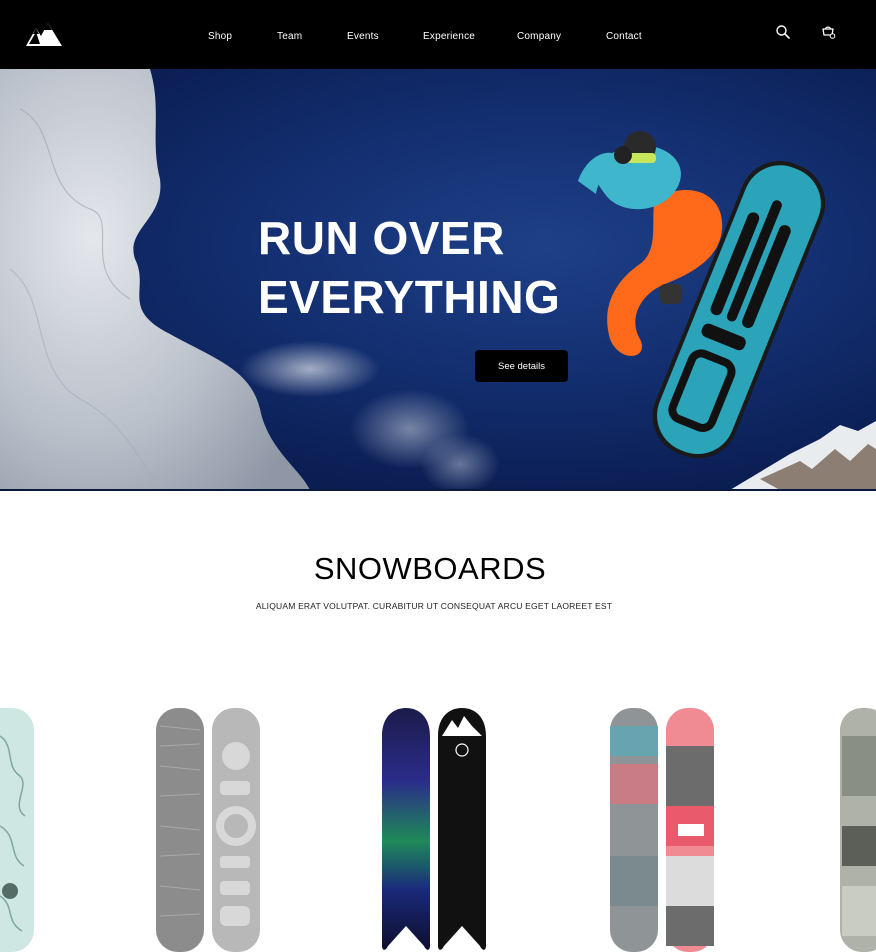 Image resolution: width=876 pixels, height=952 pixels. What do you see at coordinates (521, 366) in the screenshot?
I see `see-details-button: See details` at bounding box center [521, 366].